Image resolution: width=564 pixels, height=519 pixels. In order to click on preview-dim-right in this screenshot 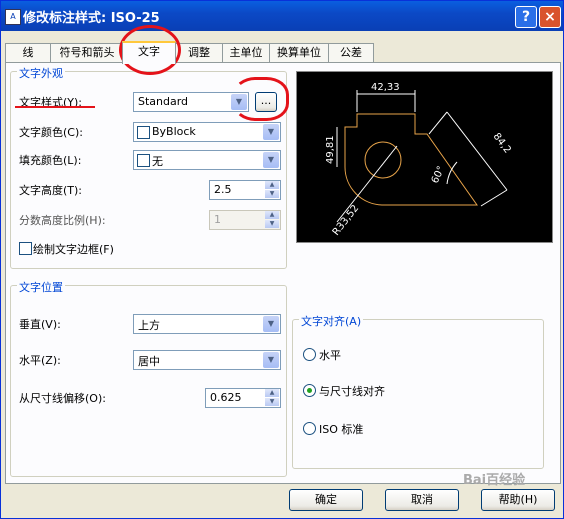, I will do `click(477, 151)`.